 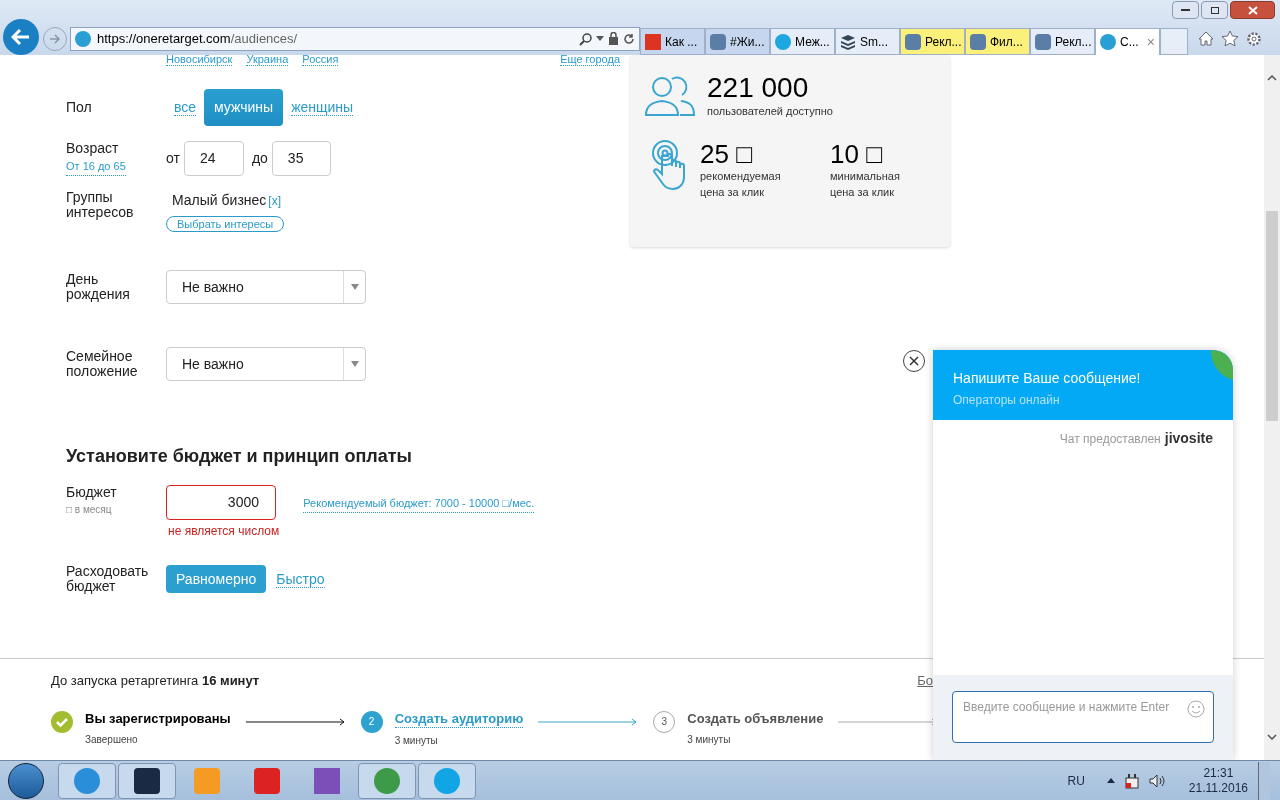 I want to click on field-label: Семейное положение, so click(x=102, y=364).